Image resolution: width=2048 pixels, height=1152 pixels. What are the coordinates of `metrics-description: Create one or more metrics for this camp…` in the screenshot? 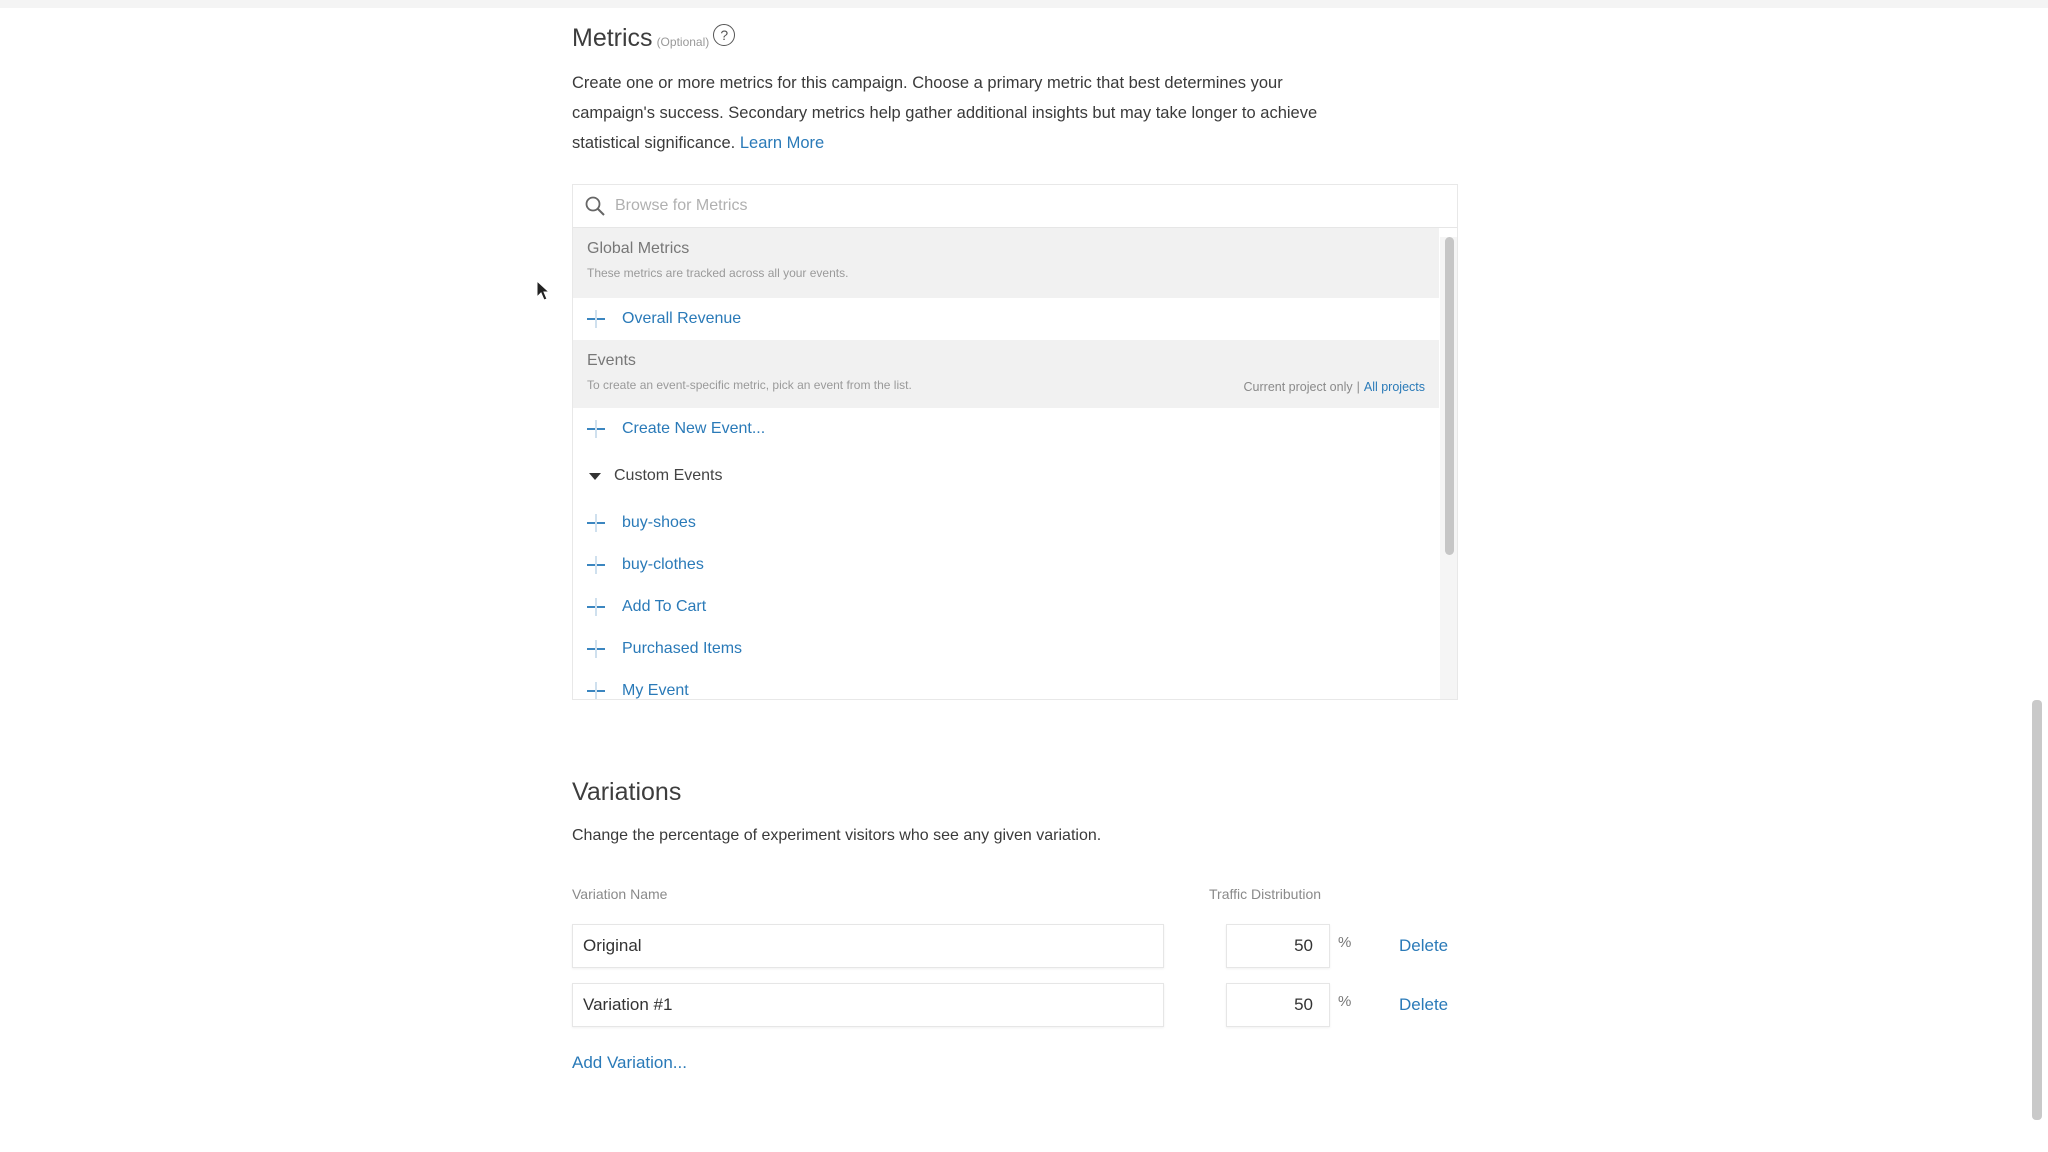 It's located at (1022, 113).